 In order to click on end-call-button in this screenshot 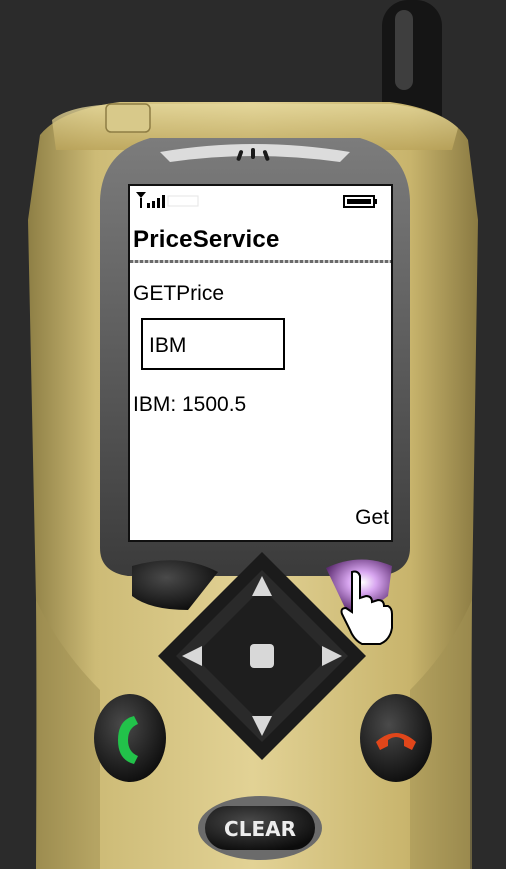, I will do `click(396, 738)`.